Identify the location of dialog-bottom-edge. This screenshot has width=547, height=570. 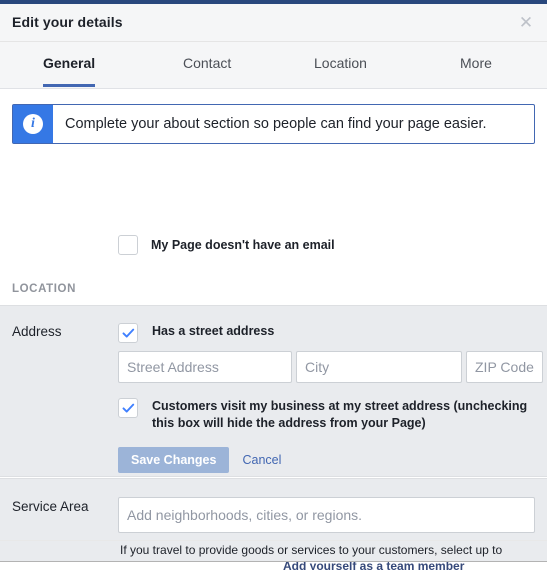
(273, 540).